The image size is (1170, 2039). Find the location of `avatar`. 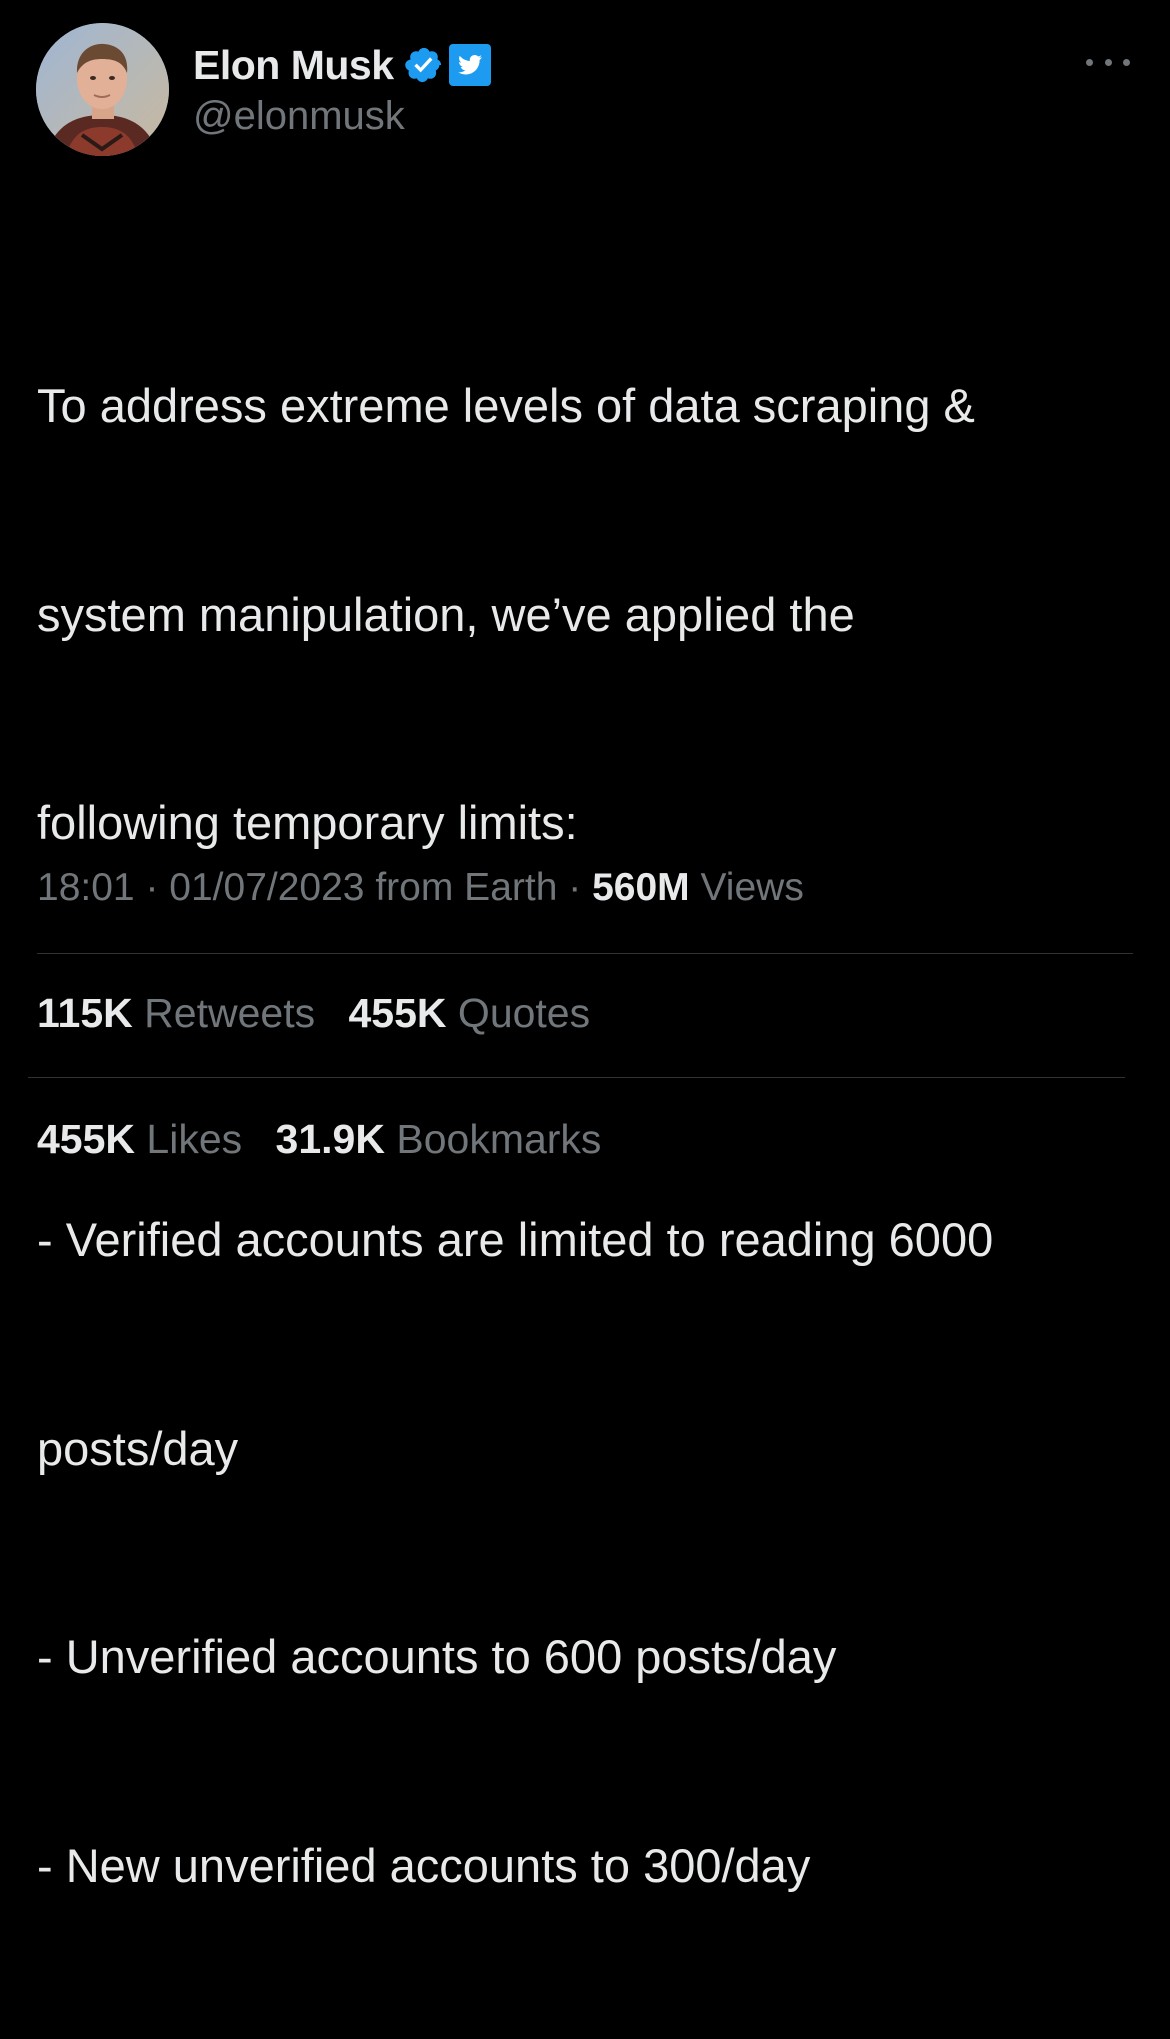

avatar is located at coordinates (102, 89).